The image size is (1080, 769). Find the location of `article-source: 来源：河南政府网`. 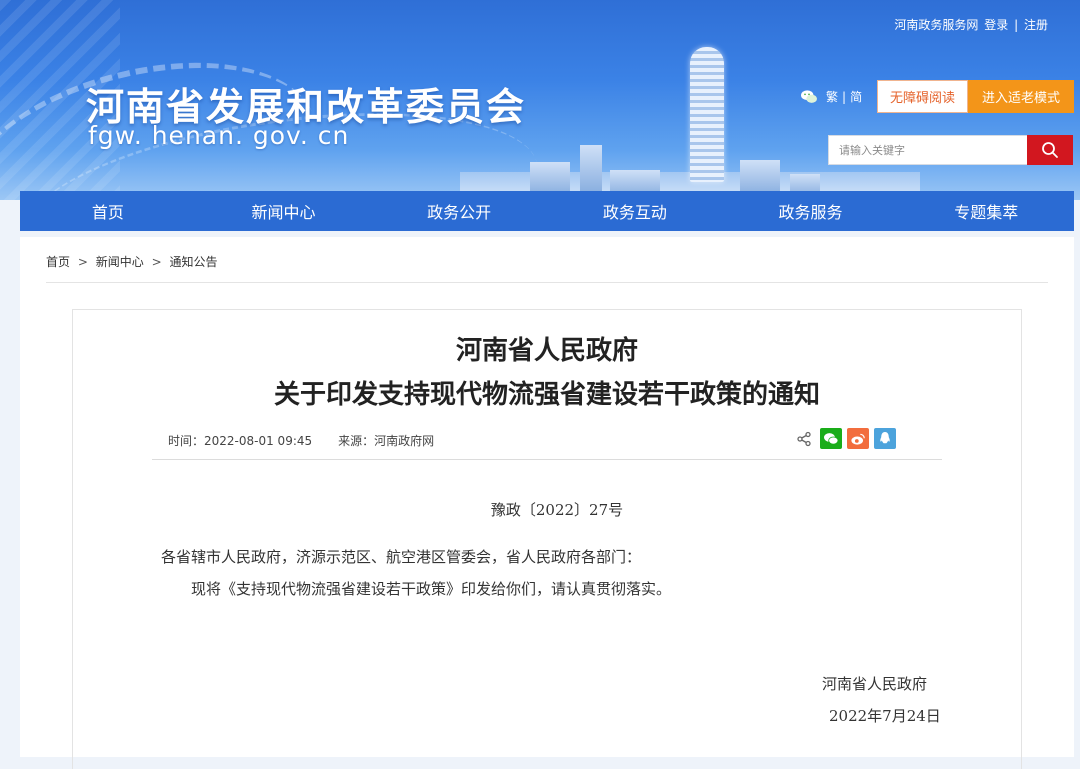

article-source: 来源：河南政府网 is located at coordinates (386, 441).